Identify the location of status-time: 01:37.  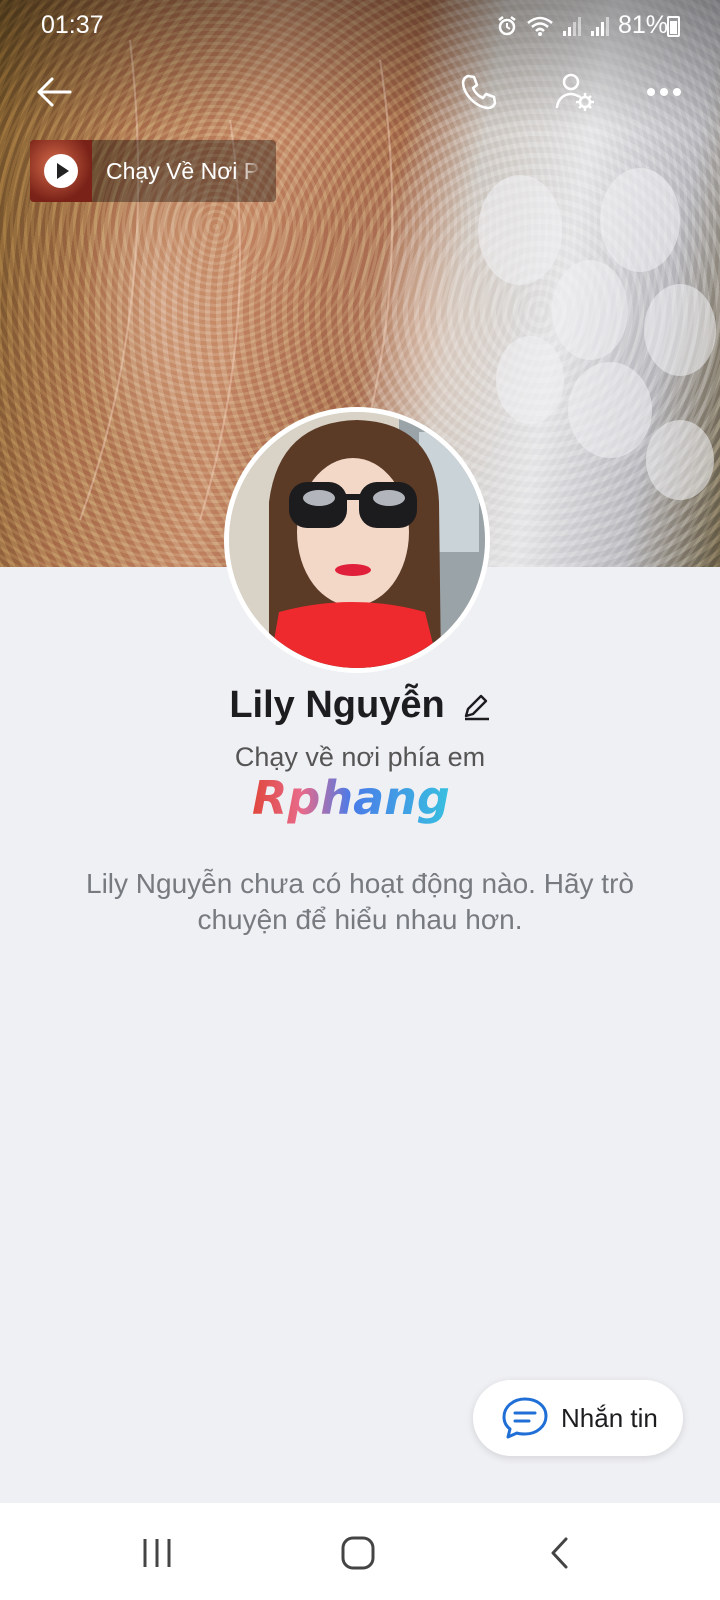
(72, 25).